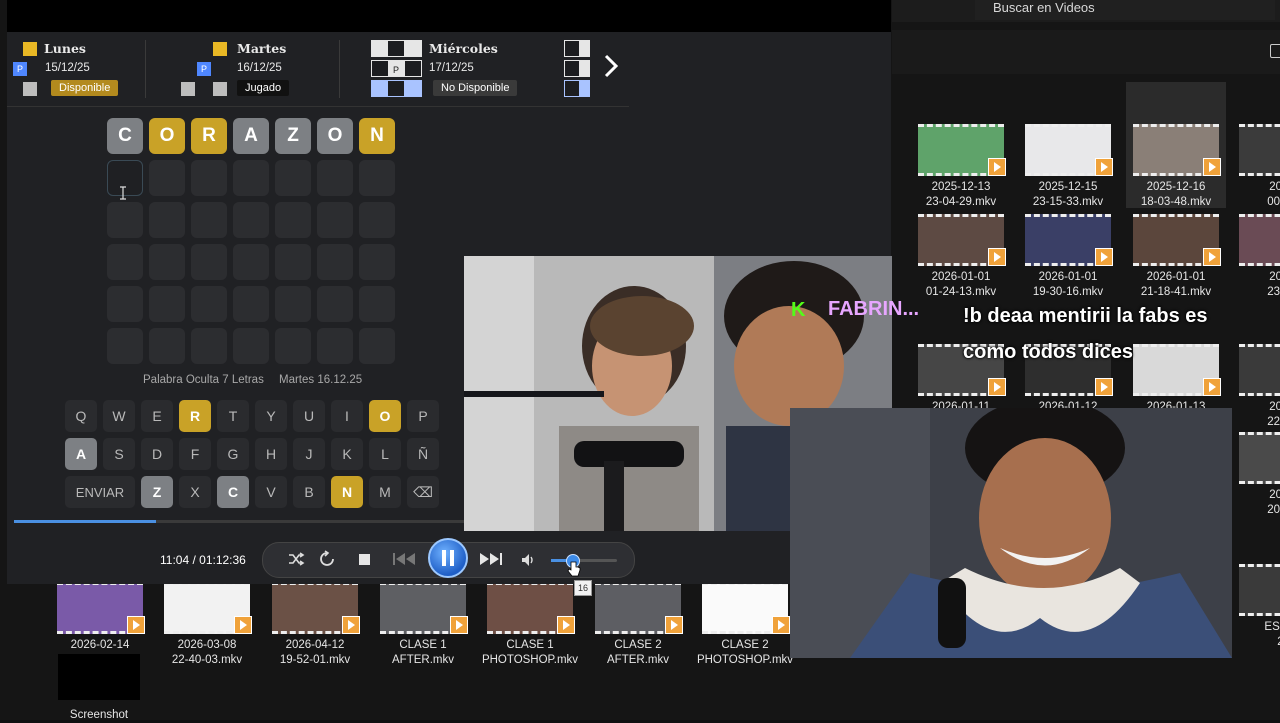  Describe the element at coordinates (78, 70) in the screenshot. I see `day-card-lunes: Lunes P 15/12/25 Disponible` at that location.